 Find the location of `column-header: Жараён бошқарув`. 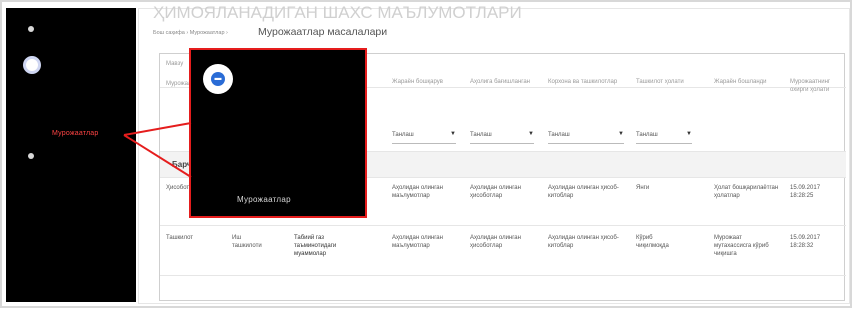

column-header: Жараён бошқарув is located at coordinates (427, 82).